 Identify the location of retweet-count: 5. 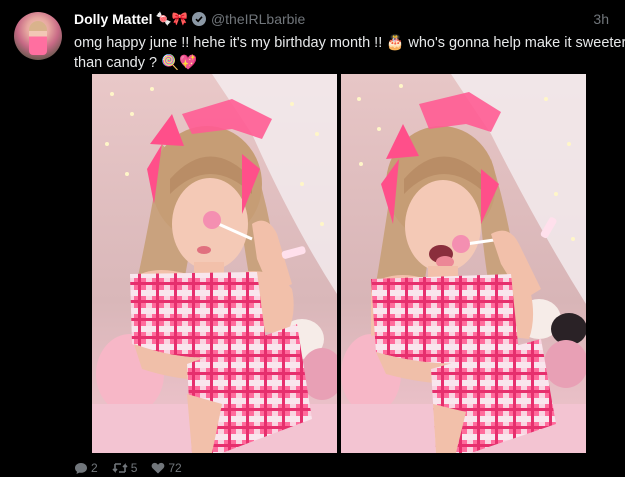
(134, 468).